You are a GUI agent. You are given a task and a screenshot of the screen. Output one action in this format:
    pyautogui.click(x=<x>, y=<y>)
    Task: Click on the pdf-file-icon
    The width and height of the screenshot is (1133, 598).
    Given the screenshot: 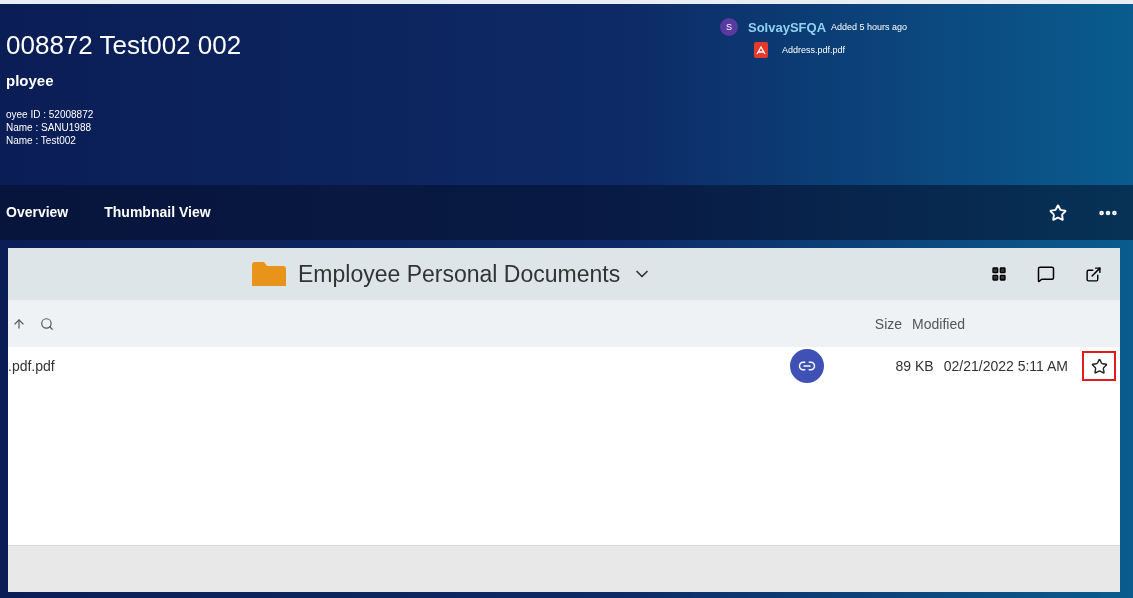 What is the action you would take?
    pyautogui.click(x=761, y=50)
    